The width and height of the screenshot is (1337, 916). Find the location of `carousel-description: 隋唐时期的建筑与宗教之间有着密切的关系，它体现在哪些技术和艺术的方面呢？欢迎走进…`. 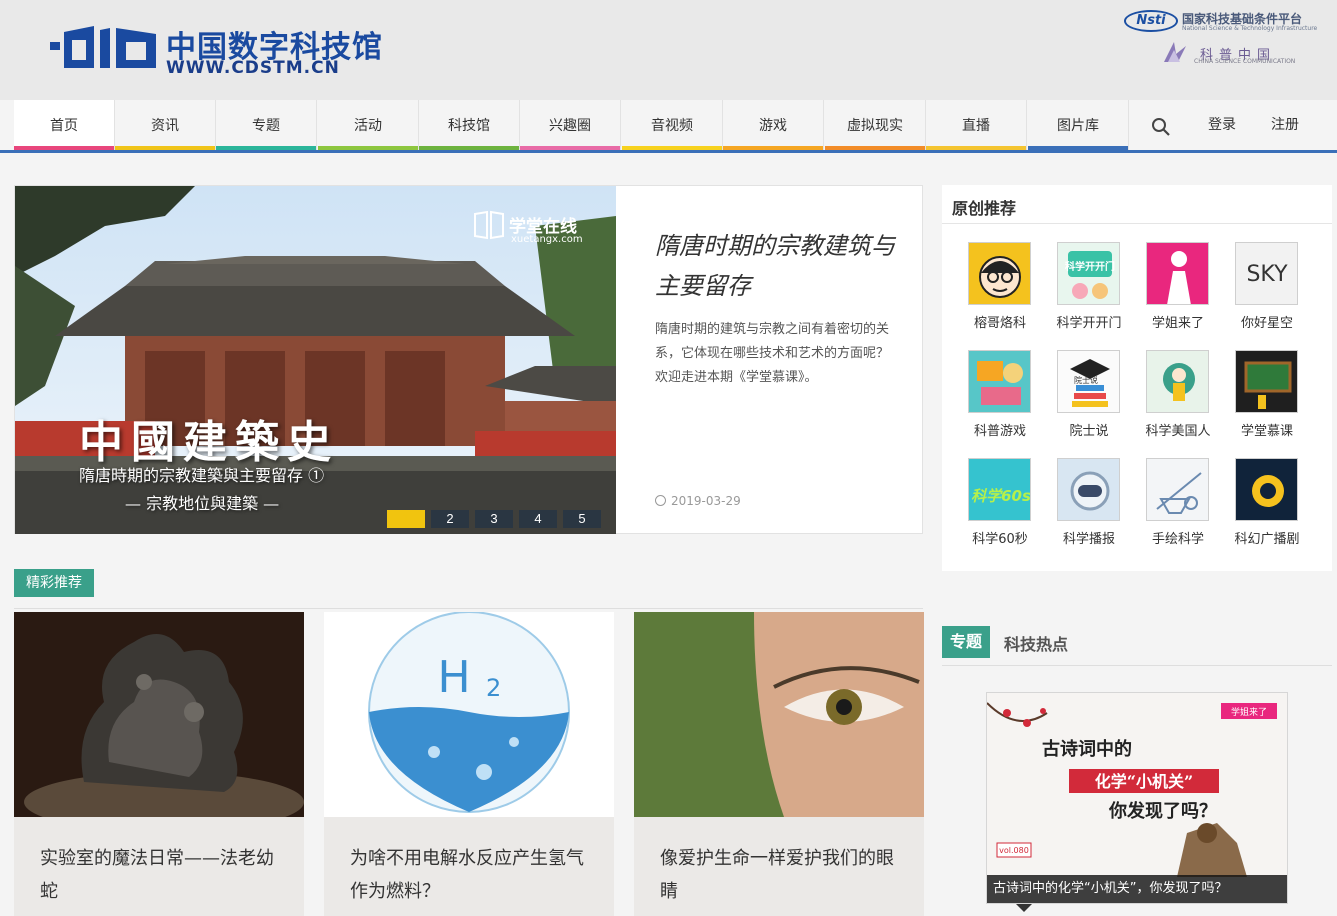

carousel-description: 隋唐时期的建筑与宗教之间有着密切的关系，它体现在哪些技术和艺术的方面呢？欢迎走进… is located at coordinates (772, 353).